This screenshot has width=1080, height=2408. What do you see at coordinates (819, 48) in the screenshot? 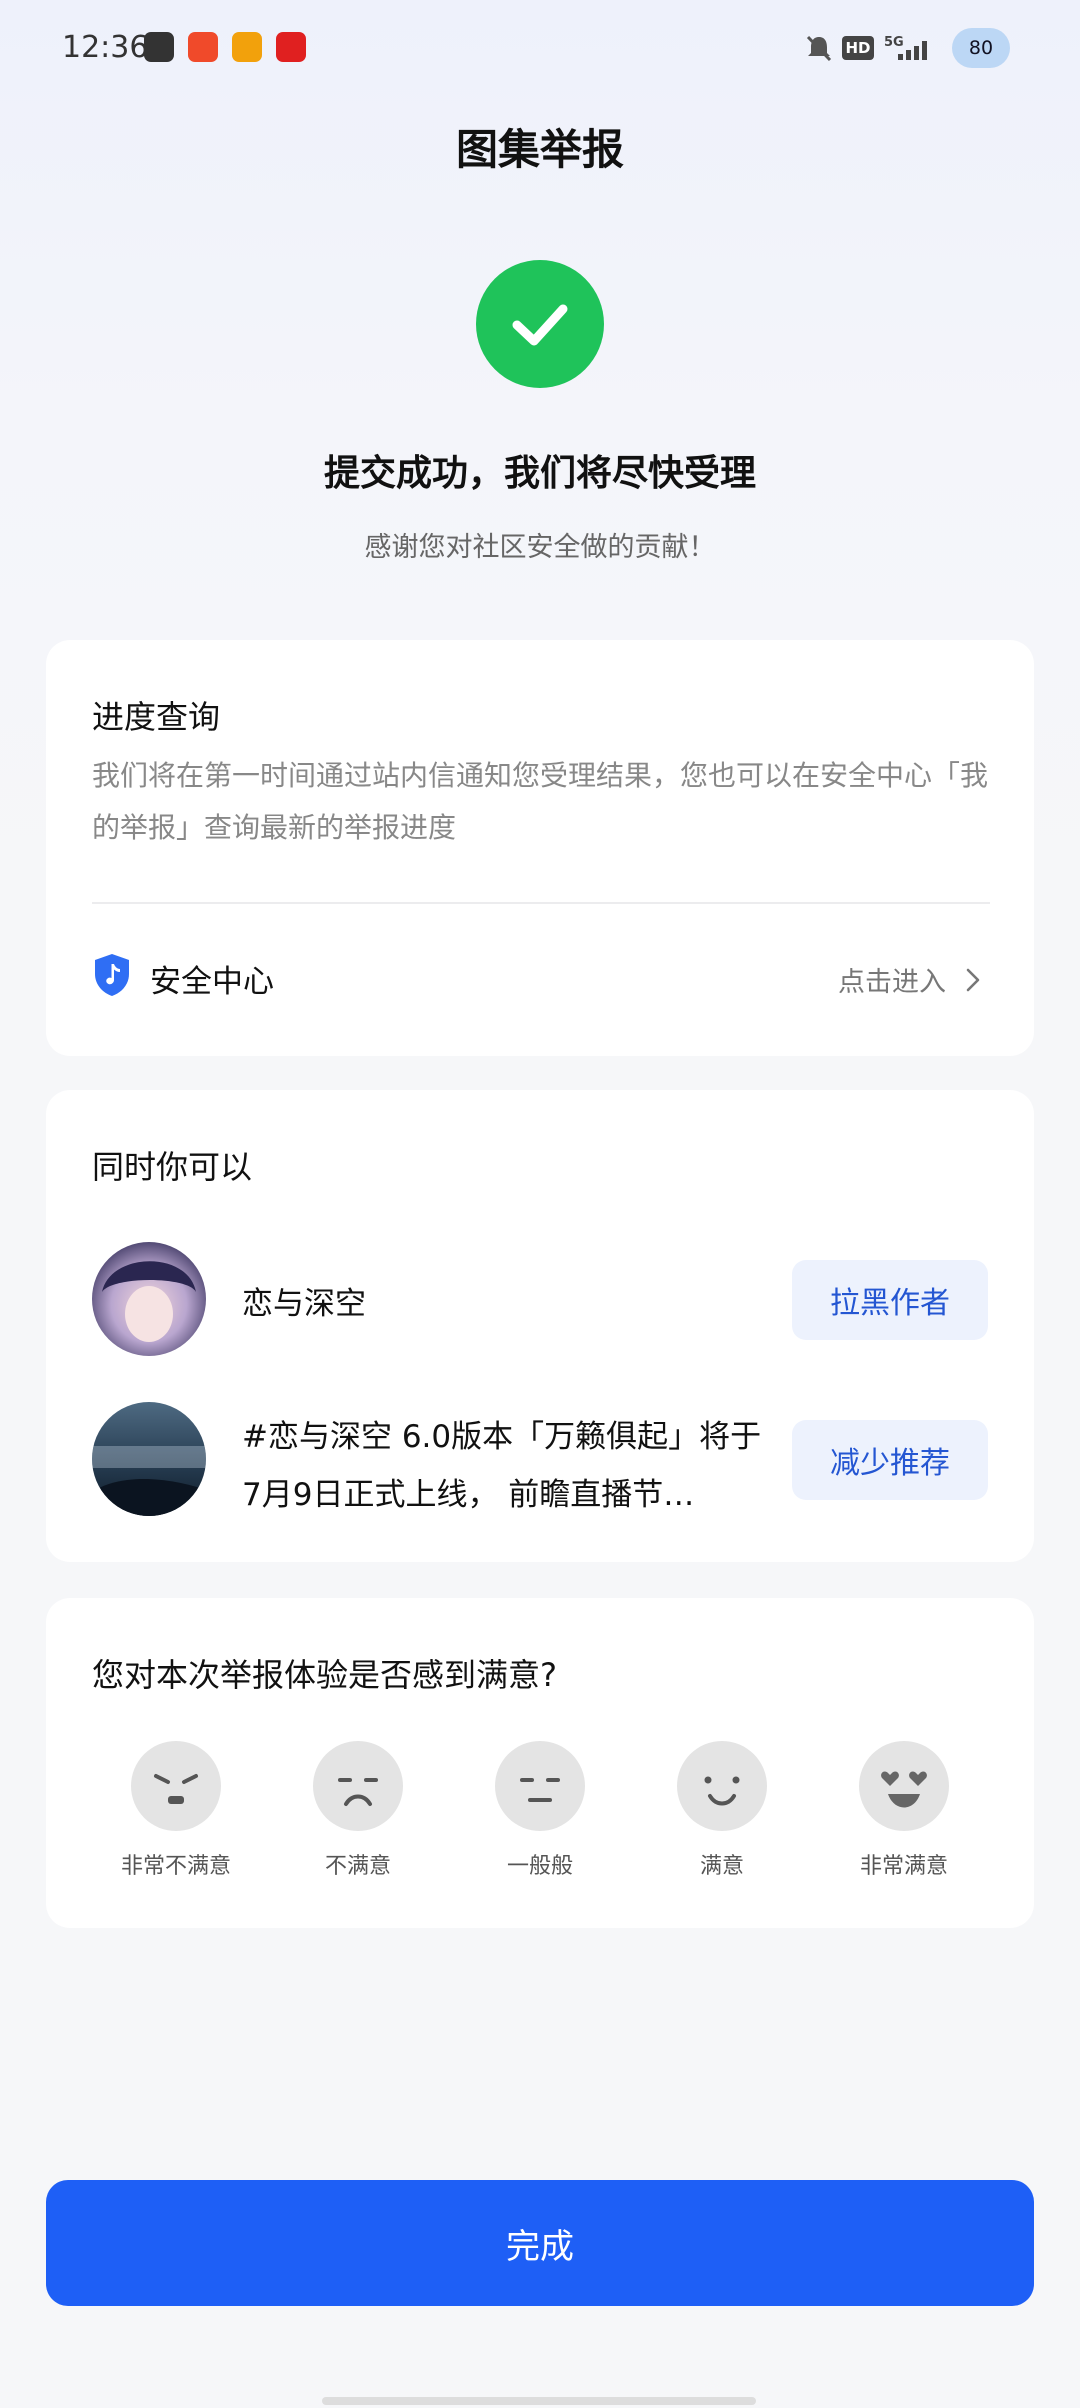
I see `mute-icon` at bounding box center [819, 48].